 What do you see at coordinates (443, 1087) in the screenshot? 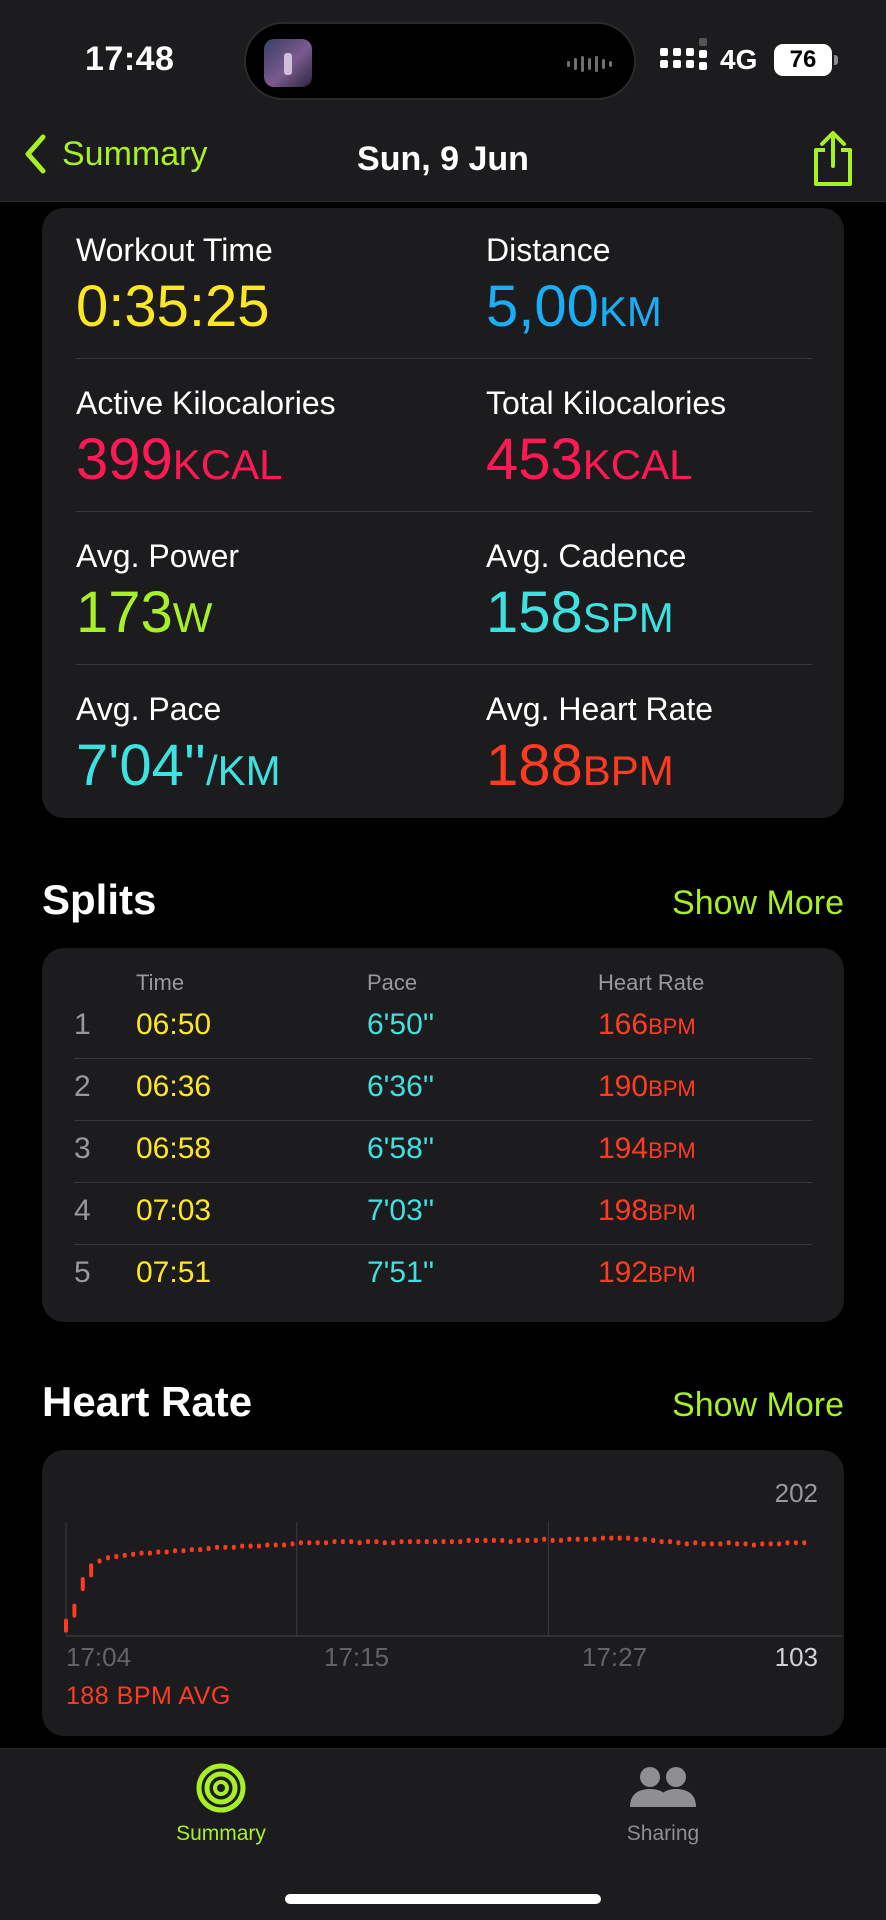
I see `table-row: 2 06:36 6'36'' 190BPM` at bounding box center [443, 1087].